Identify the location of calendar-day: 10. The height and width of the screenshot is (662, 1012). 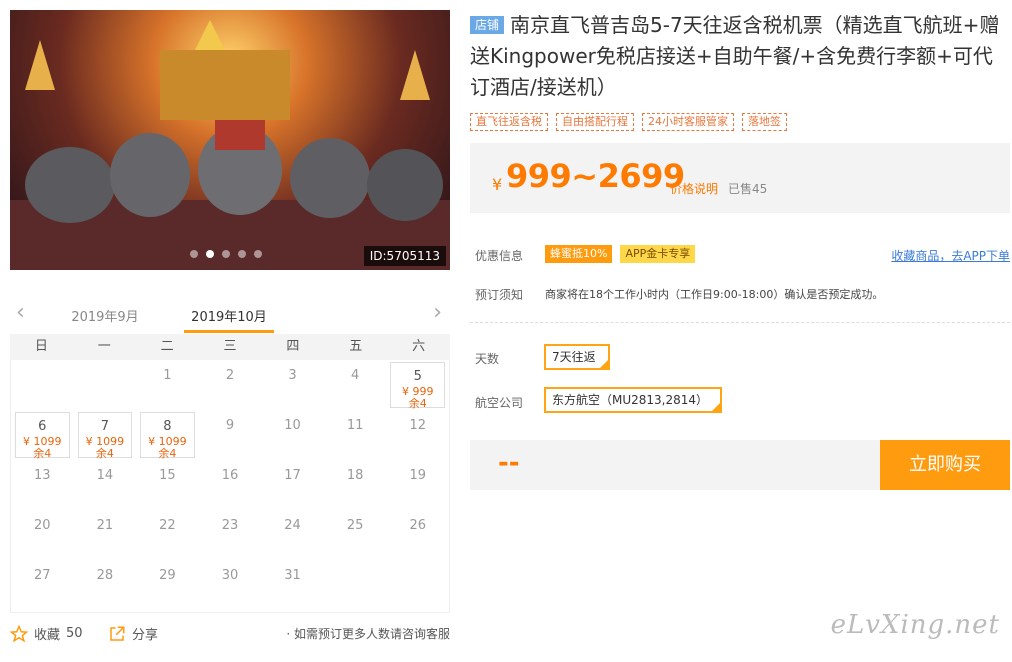
(292, 435).